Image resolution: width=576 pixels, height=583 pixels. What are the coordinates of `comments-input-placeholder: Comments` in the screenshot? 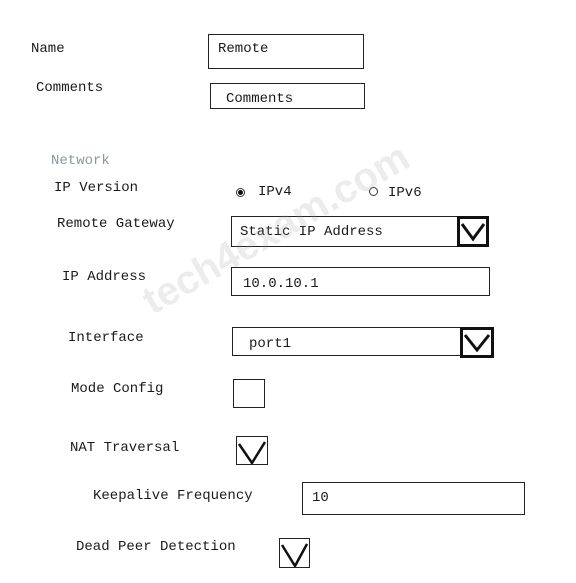 It's located at (260, 99).